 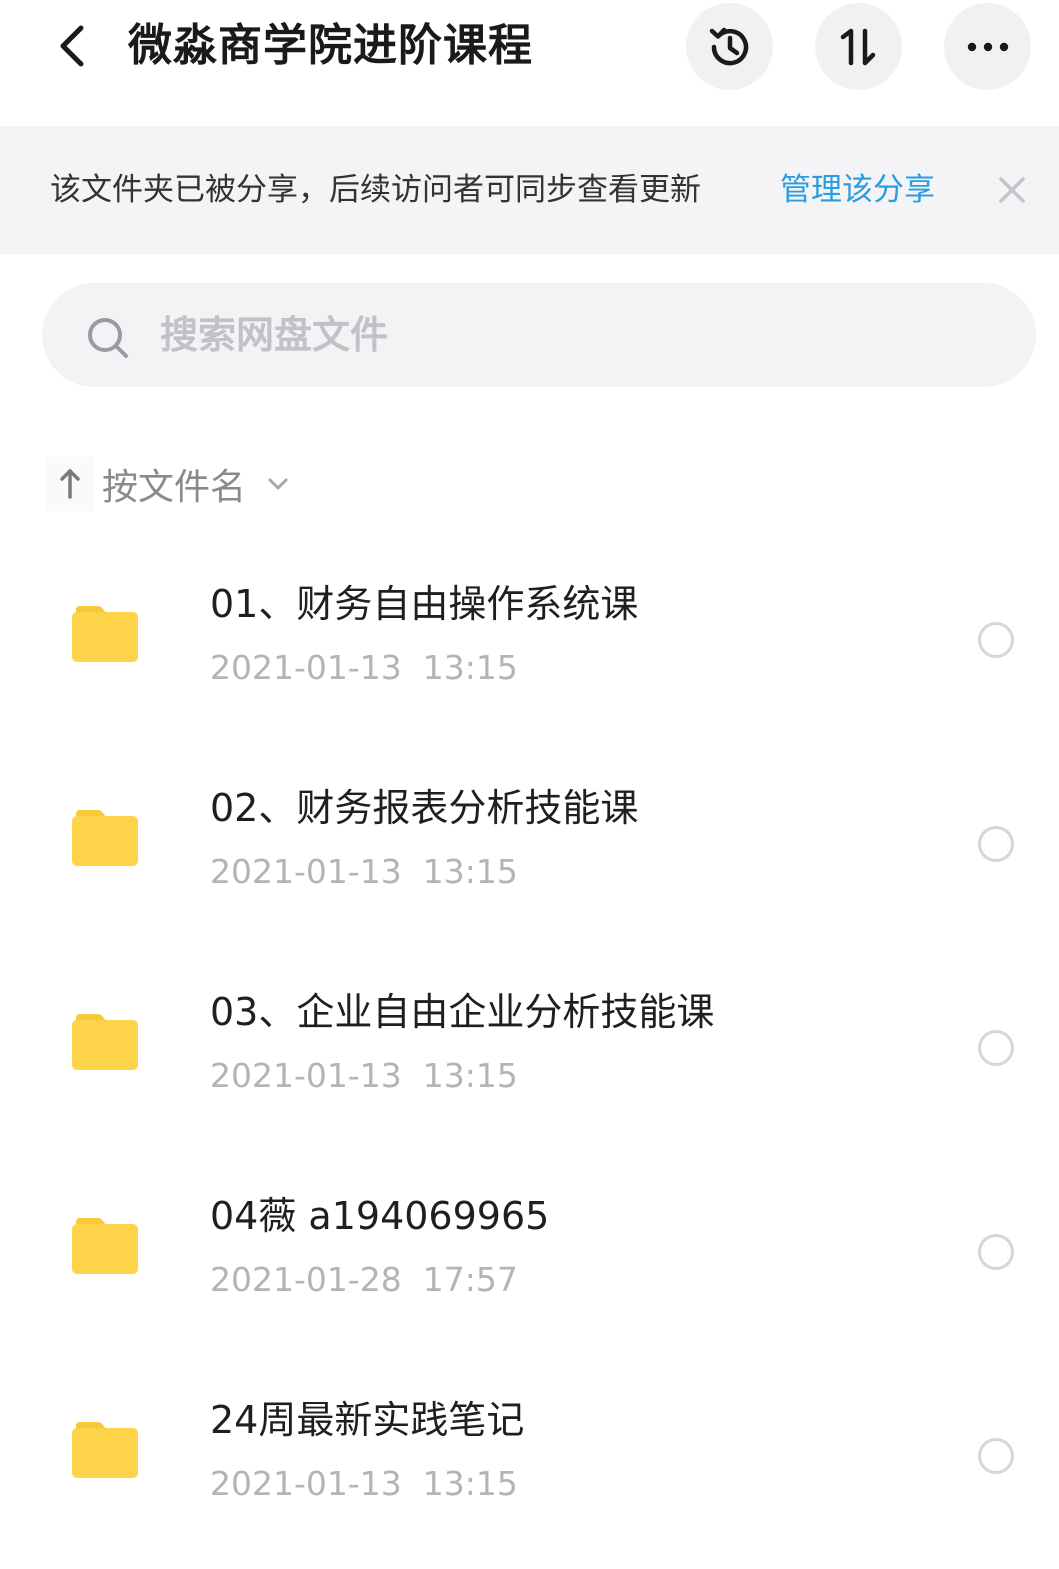 What do you see at coordinates (529, 842) in the screenshot?
I see `list-item: 02、财务报表分析技能课 2021-01-13 13:15` at bounding box center [529, 842].